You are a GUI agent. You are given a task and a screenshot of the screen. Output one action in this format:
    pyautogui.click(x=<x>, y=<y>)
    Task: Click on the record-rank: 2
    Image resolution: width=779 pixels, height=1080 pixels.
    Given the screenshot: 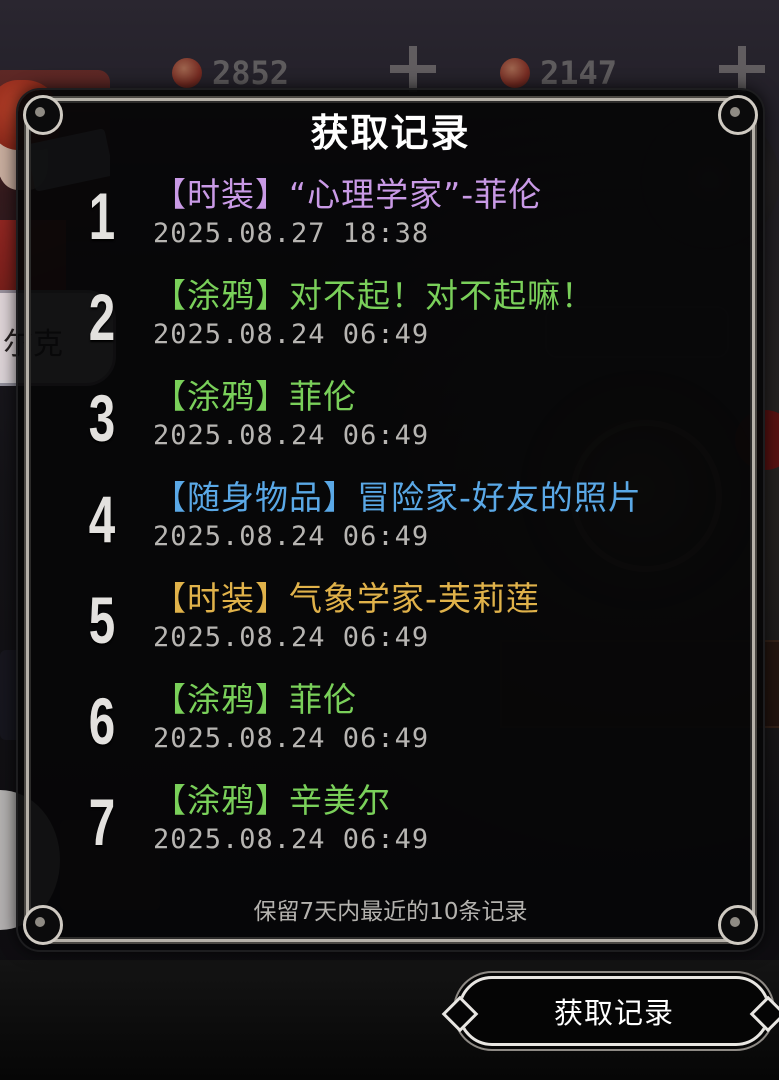 What is the action you would take?
    pyautogui.click(x=102, y=317)
    